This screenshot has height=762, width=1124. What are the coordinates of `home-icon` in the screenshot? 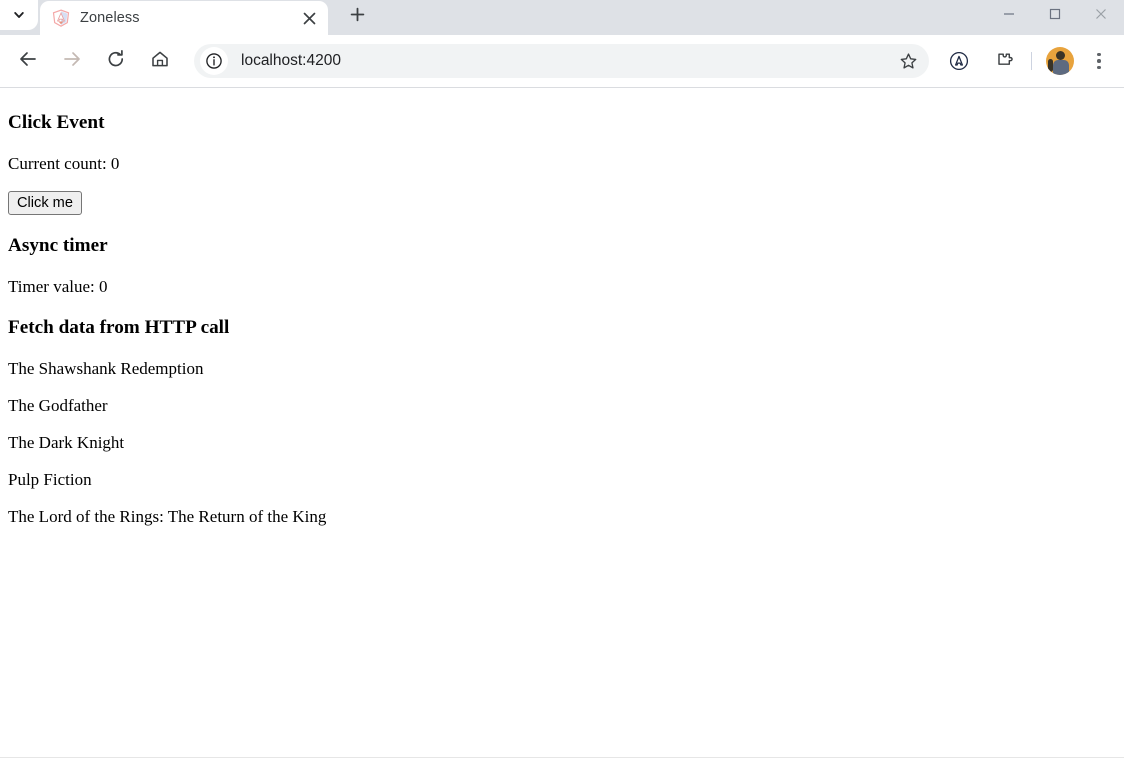 It's located at (160, 61).